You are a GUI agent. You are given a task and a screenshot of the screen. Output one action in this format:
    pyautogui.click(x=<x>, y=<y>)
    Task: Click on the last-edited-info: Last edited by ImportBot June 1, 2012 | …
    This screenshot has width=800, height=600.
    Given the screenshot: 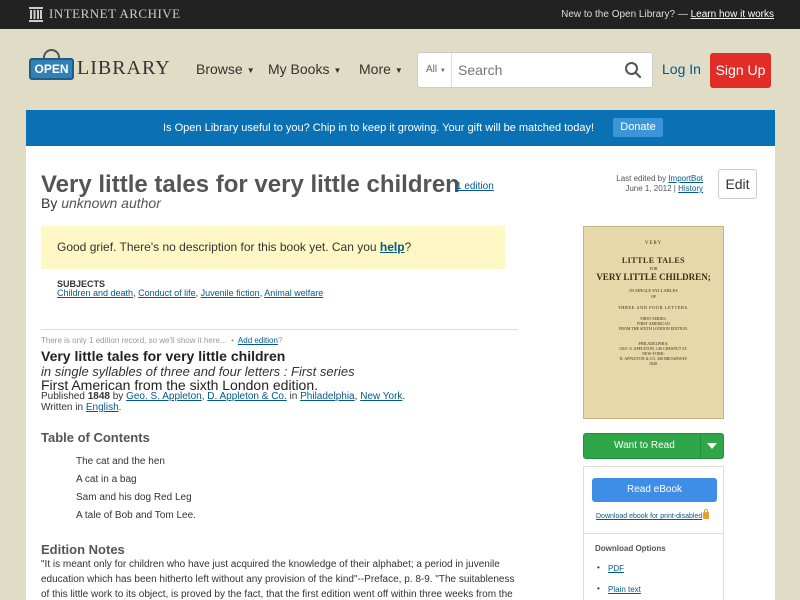 What is the action you would take?
    pyautogui.click(x=659, y=183)
    